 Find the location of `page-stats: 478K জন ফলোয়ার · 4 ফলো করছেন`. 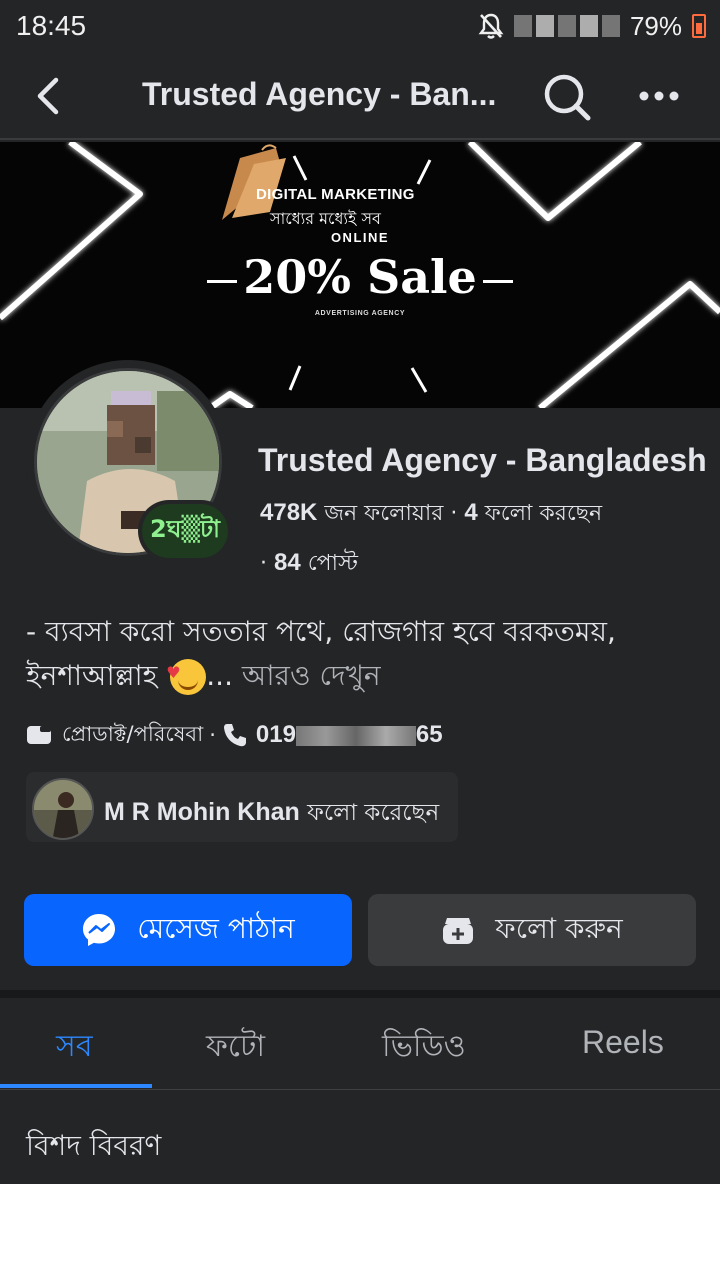

page-stats: 478K জন ফলোয়ার · 4 ফলো করছেন is located at coordinates (431, 514).